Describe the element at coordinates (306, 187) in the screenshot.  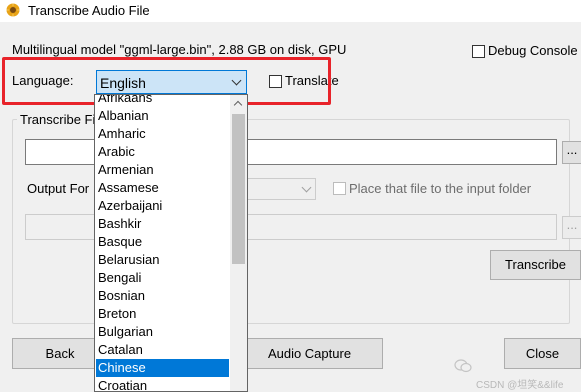
I see `chevron-down-icon` at that location.